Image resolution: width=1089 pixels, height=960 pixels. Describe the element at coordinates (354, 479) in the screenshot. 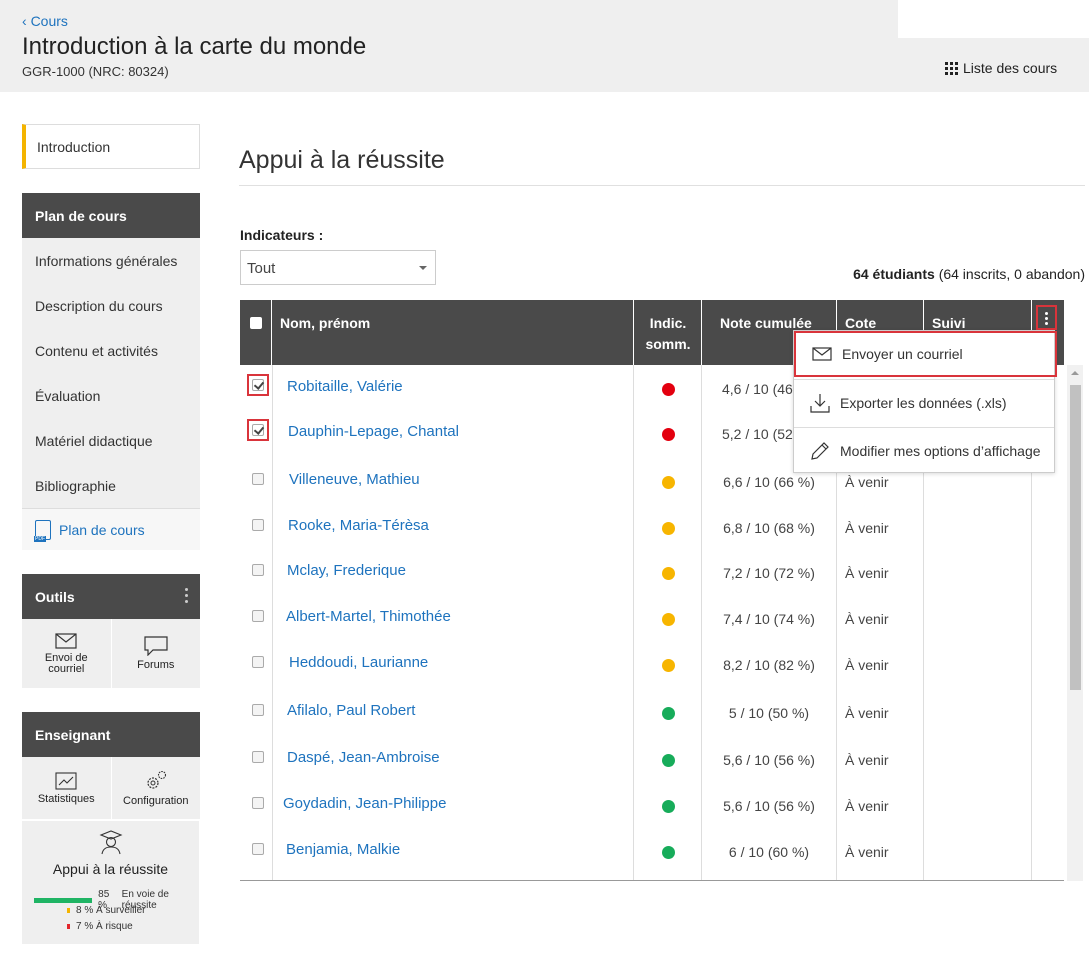

I see `student-name-link: Villeneuve, Mathieu` at that location.